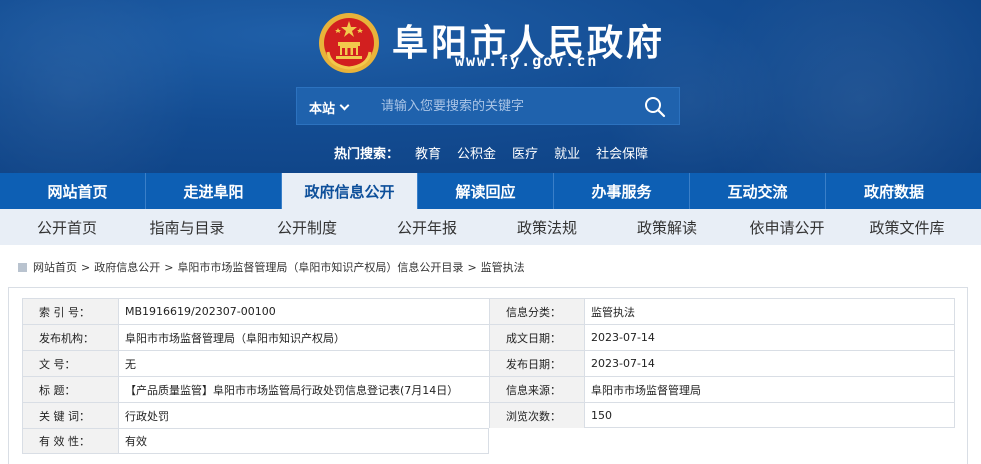 The image size is (981, 464). What do you see at coordinates (894, 191) in the screenshot?
I see `nav-item-gov-data: 政府数据` at bounding box center [894, 191].